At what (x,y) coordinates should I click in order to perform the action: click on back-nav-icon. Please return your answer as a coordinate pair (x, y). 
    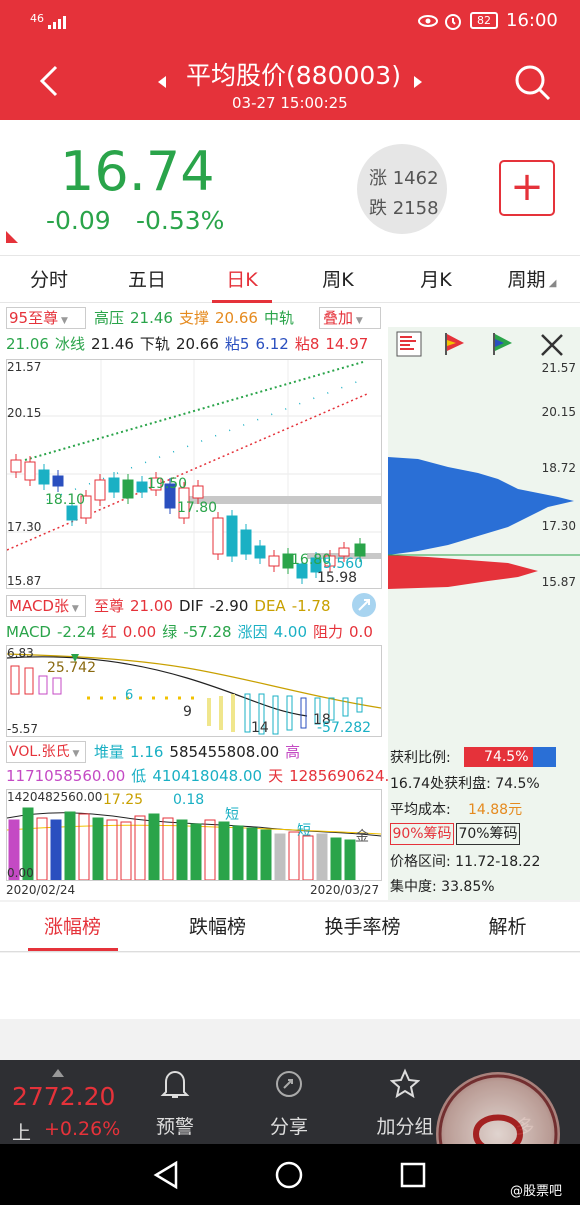
    Looking at the image, I should click on (166, 1175).